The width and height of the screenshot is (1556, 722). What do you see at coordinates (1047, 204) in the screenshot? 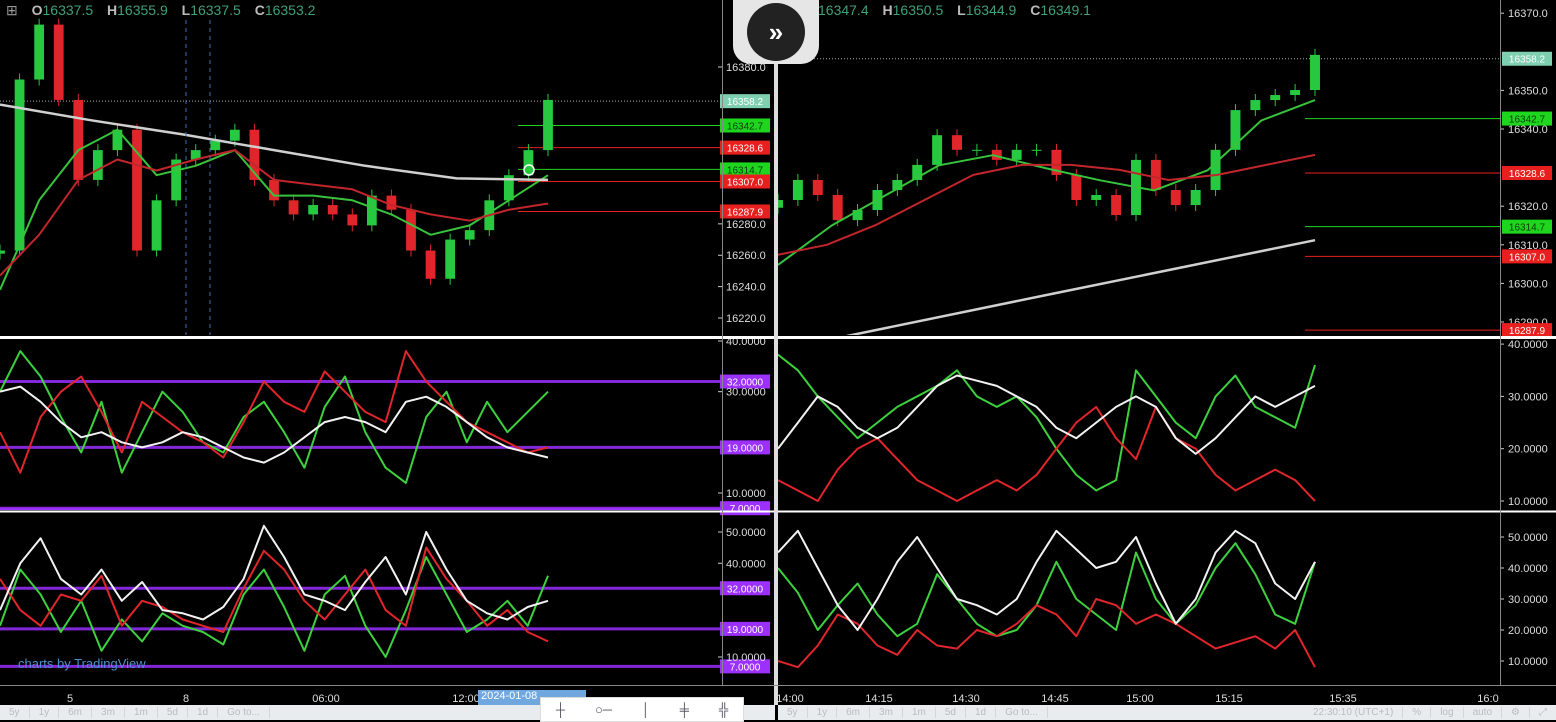
I see `series-ma-slow` at bounding box center [1047, 204].